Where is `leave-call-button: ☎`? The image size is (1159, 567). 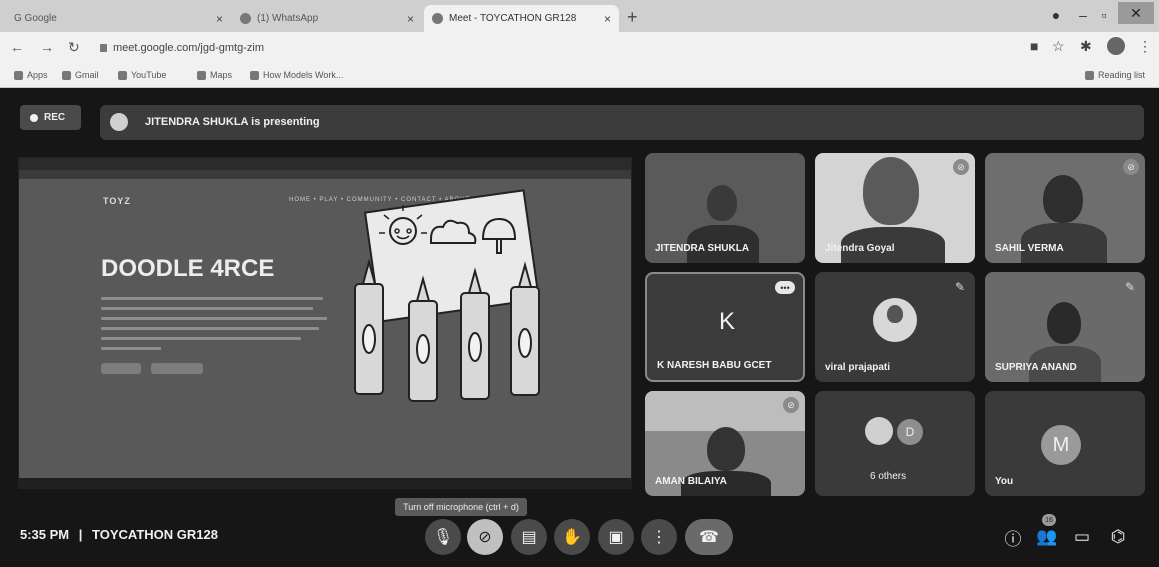 leave-call-button: ☎ is located at coordinates (709, 537).